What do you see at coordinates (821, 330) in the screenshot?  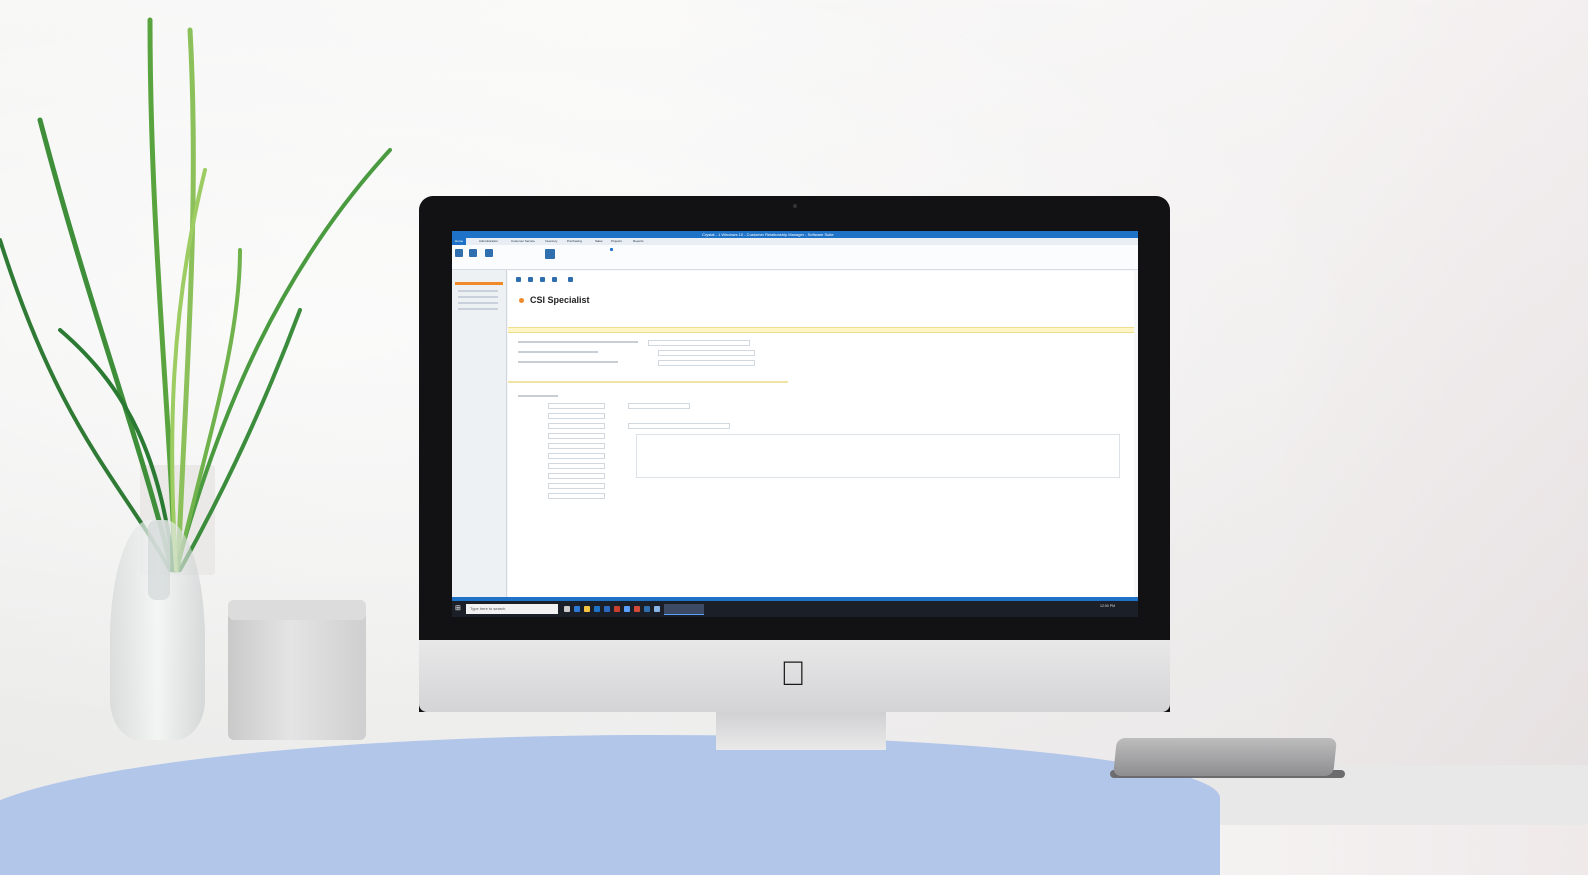 I see `info-bar` at bounding box center [821, 330].